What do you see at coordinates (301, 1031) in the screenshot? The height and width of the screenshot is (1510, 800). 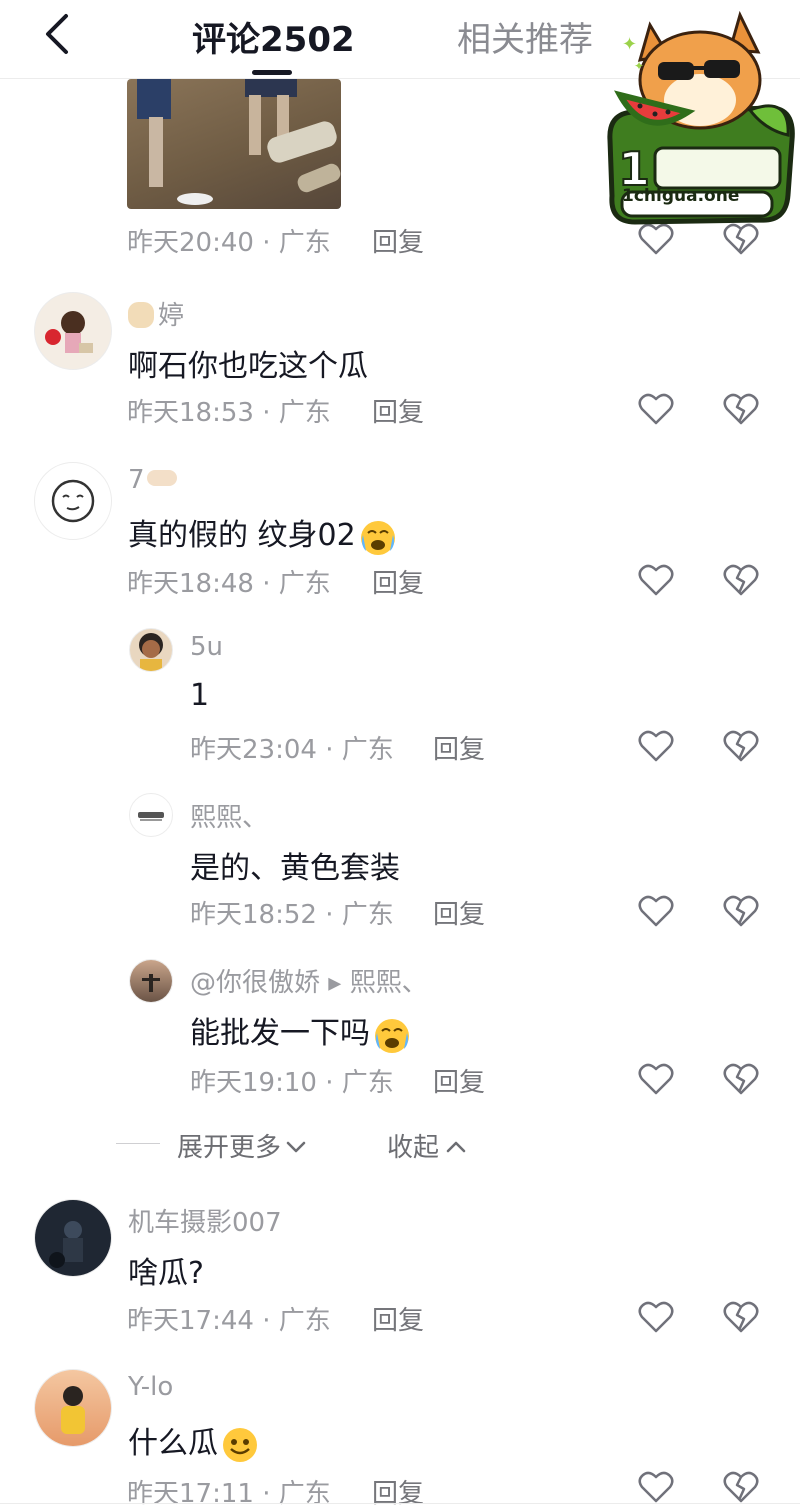 I see `comment-text: 能批发一下吗` at bounding box center [301, 1031].